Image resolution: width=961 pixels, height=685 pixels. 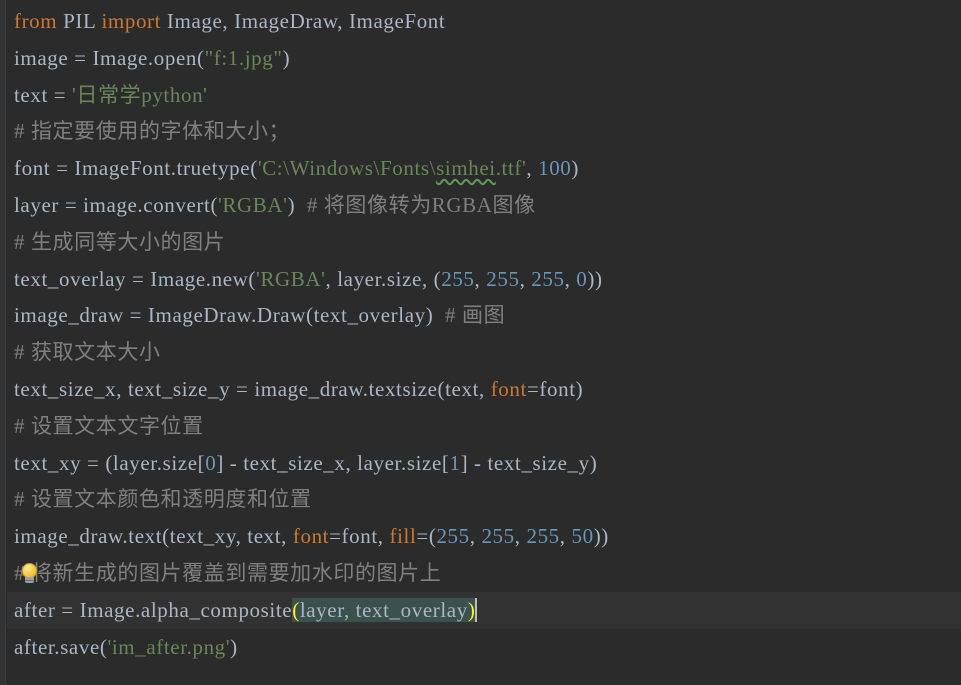 I want to click on code-token: # 设置文本颜色和透明度和位置, so click(x=163, y=499).